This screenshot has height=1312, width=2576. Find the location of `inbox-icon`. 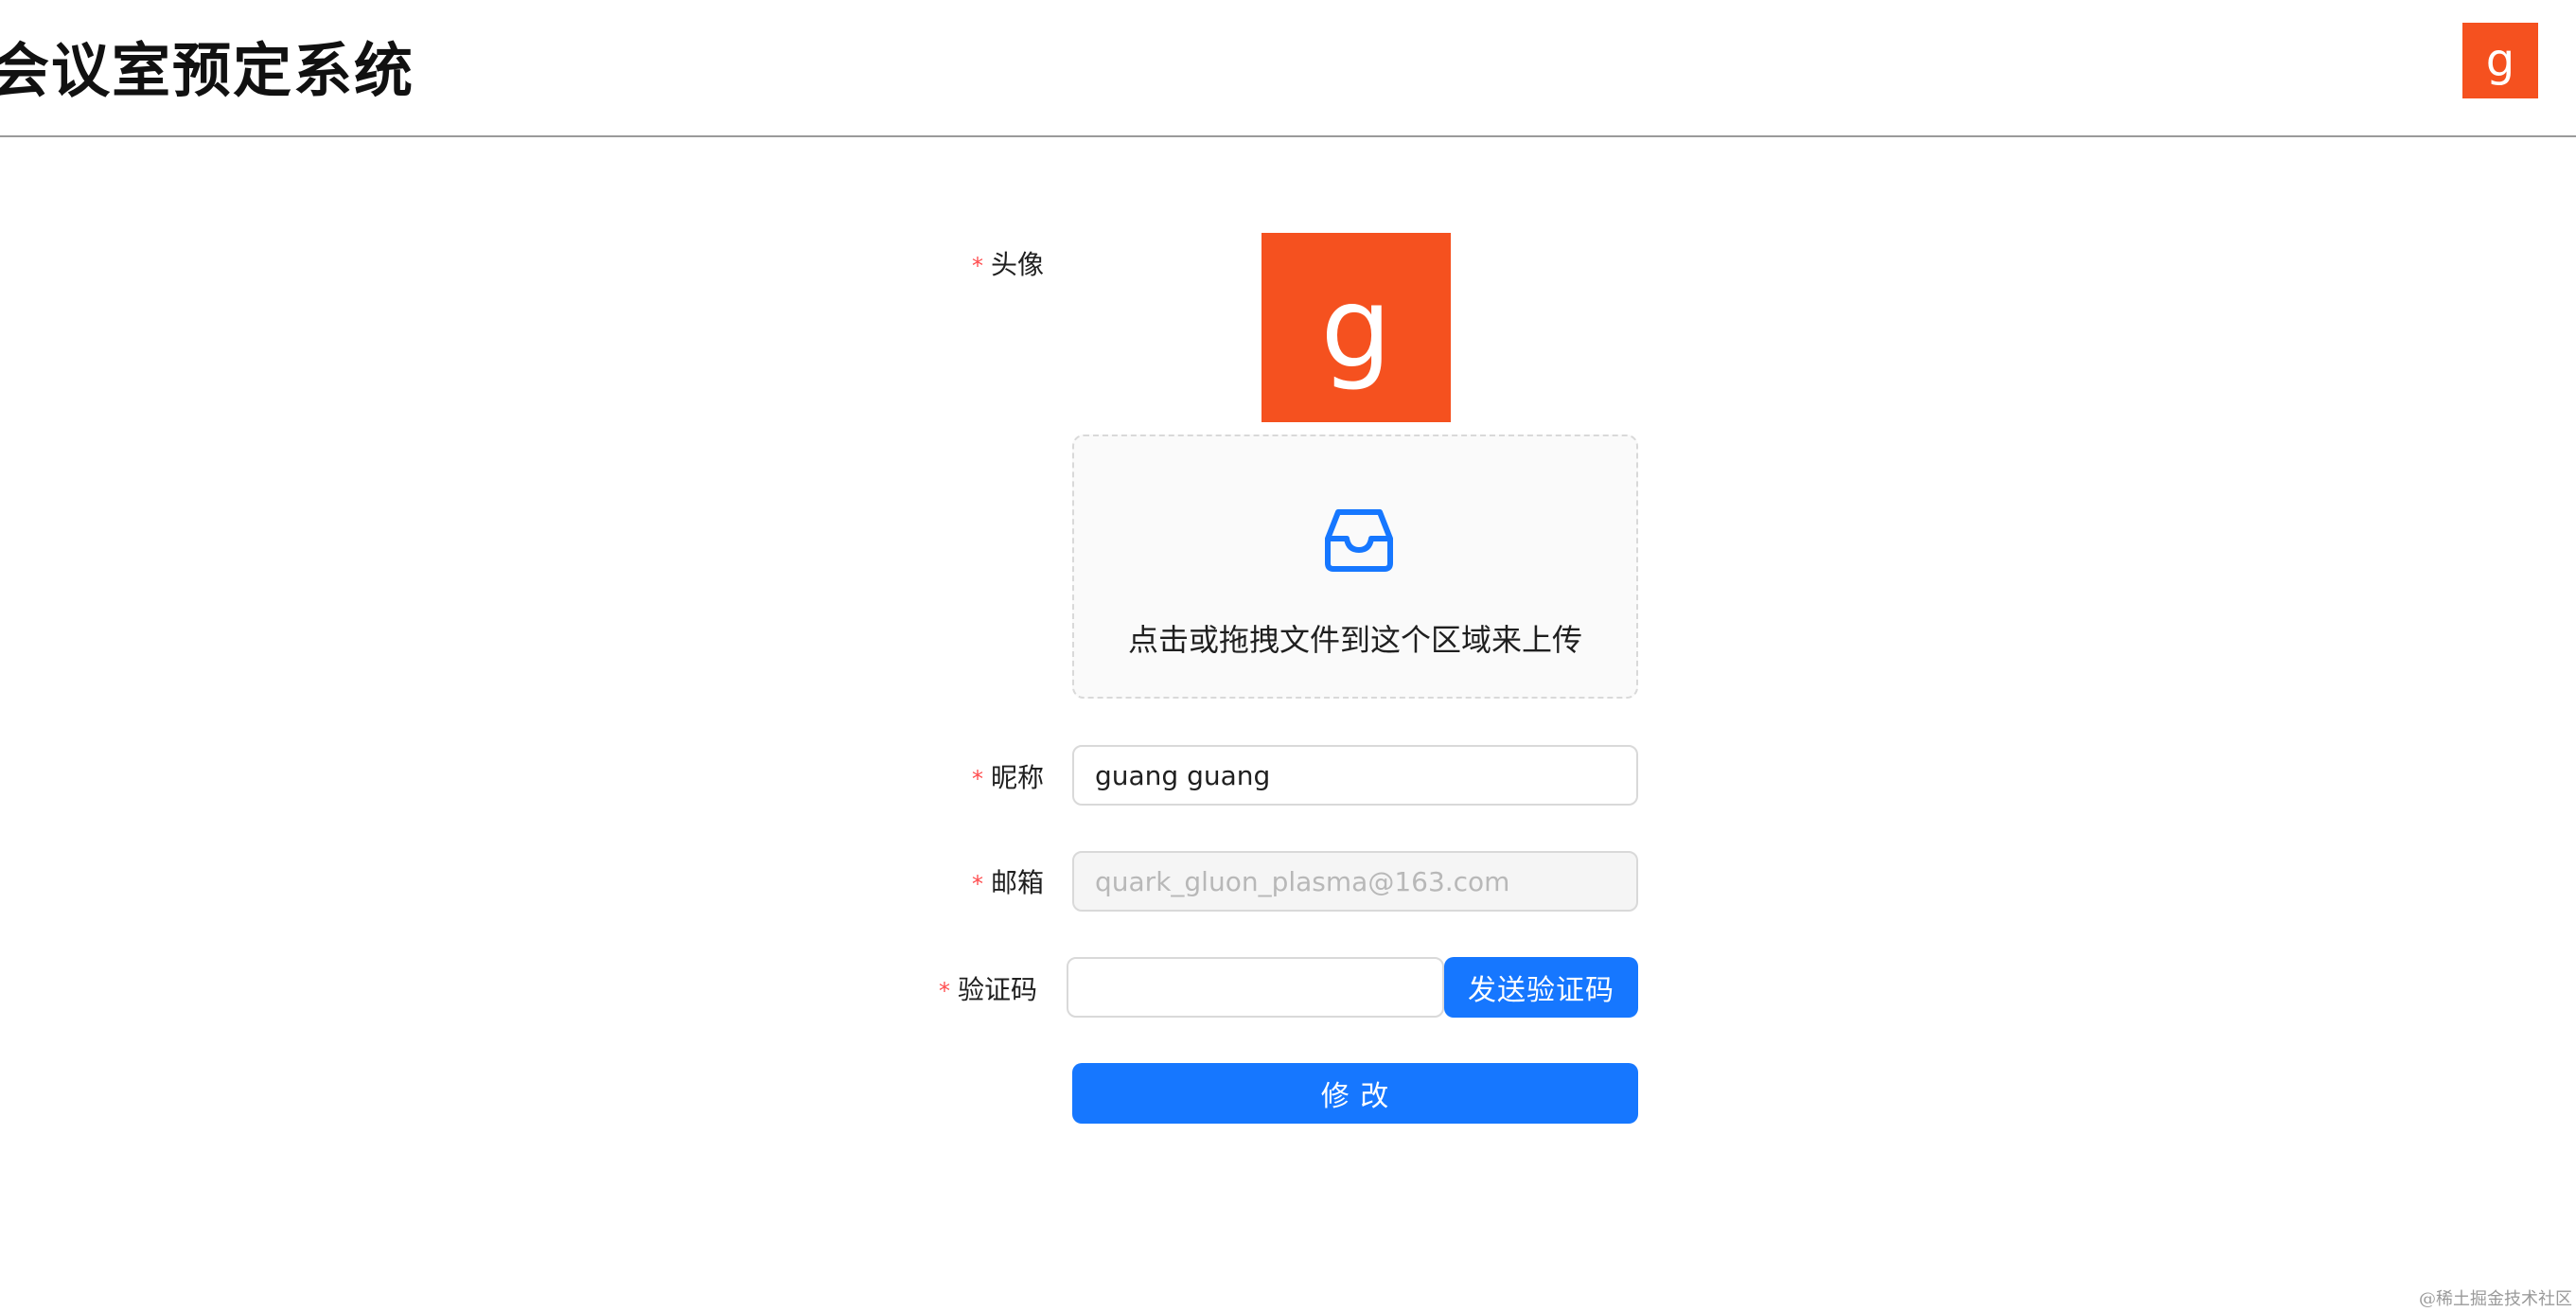

inbox-icon is located at coordinates (1359, 540).